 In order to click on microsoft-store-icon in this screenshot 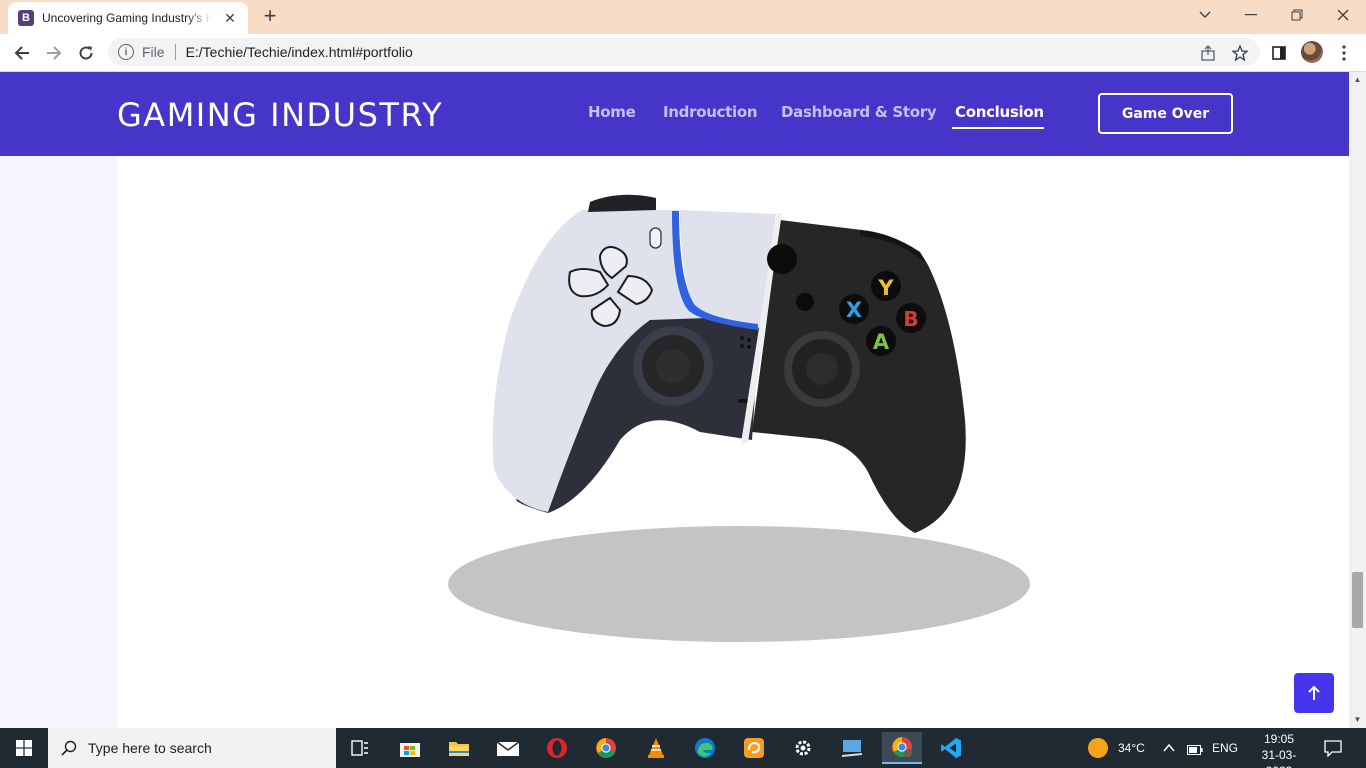, I will do `click(410, 748)`.